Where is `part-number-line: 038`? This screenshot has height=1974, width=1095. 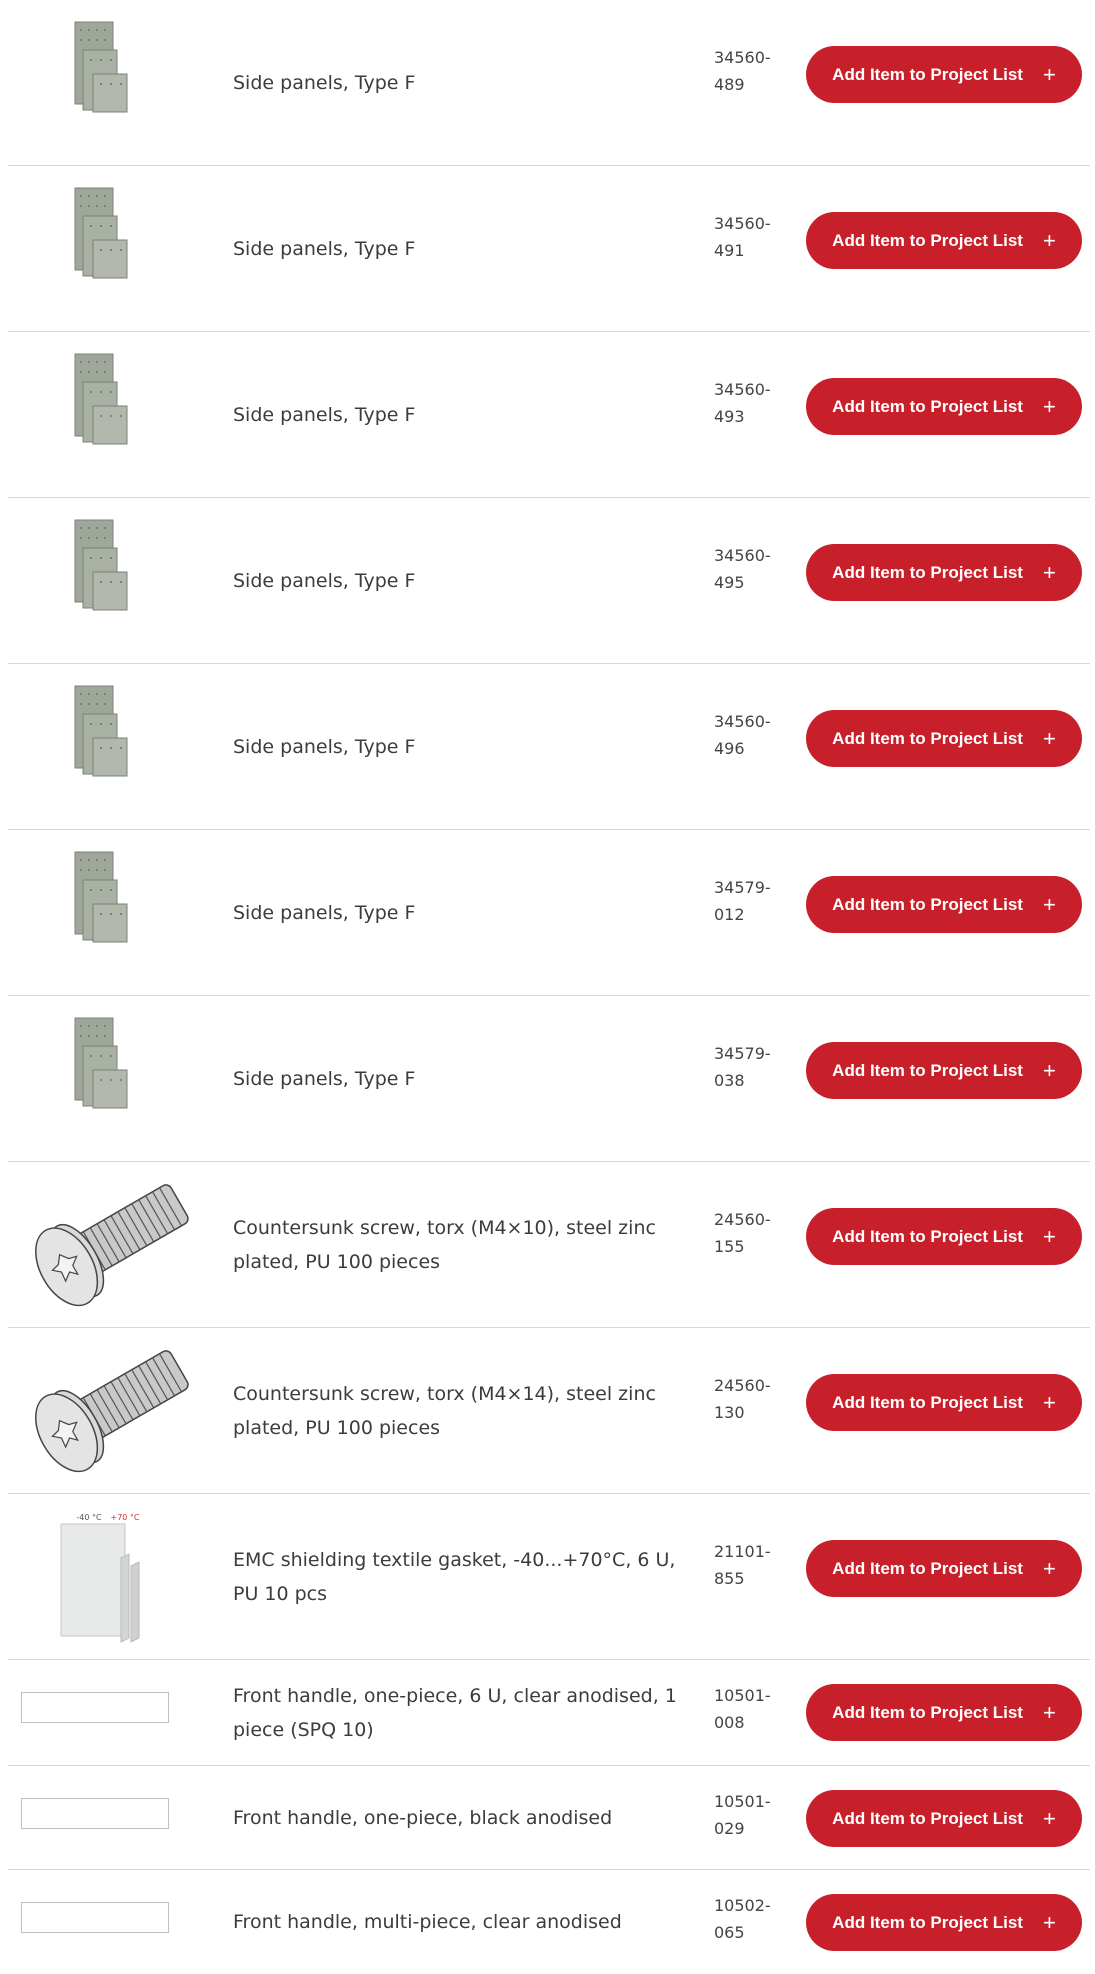
part-number-line: 038 is located at coordinates (729, 1080).